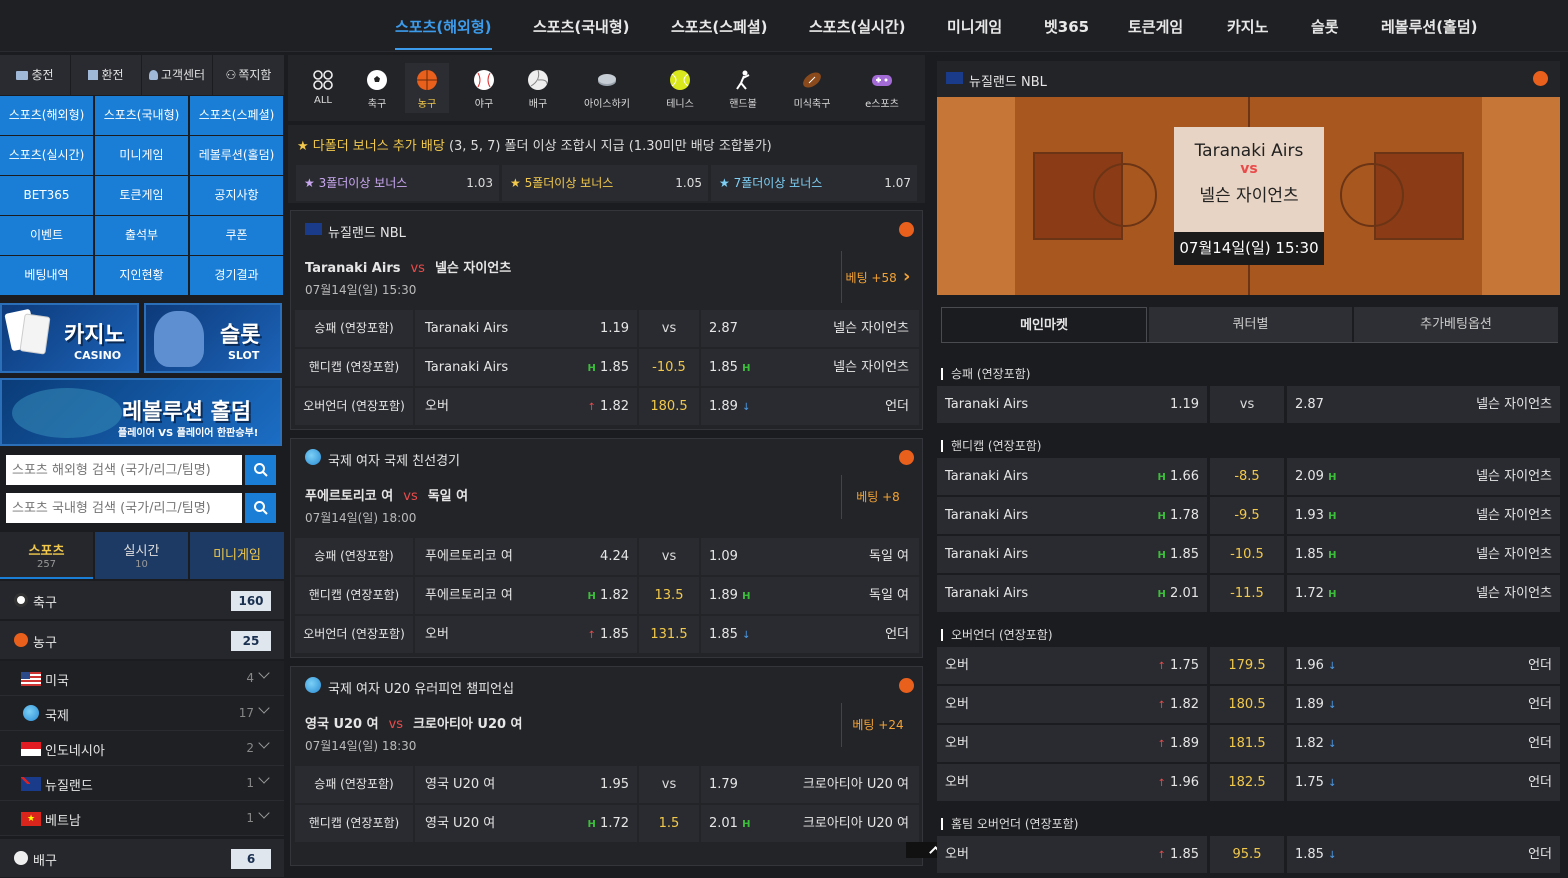  Describe the element at coordinates (857, 26) in the screenshot. I see `nav-sports-live: 스포츠(실시간)` at that location.